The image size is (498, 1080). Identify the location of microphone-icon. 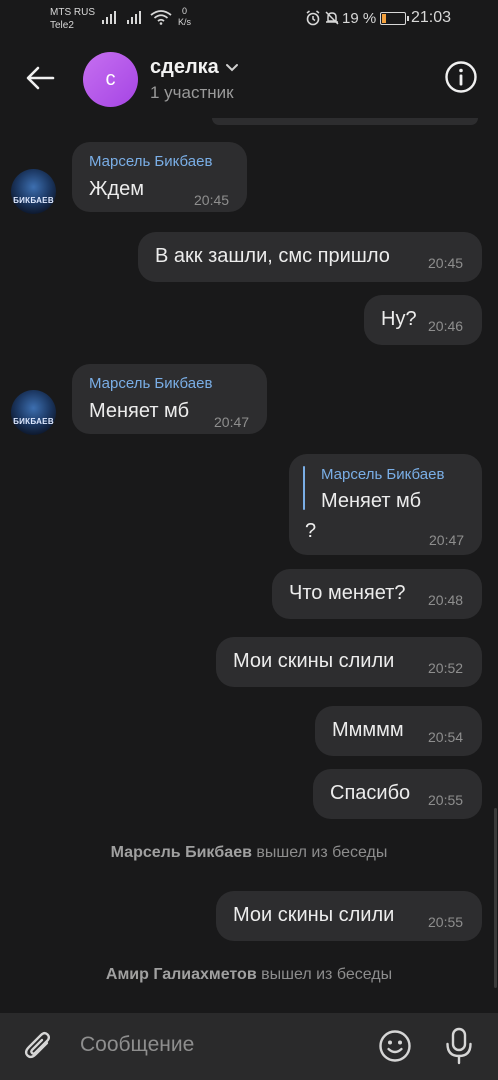
(459, 1046).